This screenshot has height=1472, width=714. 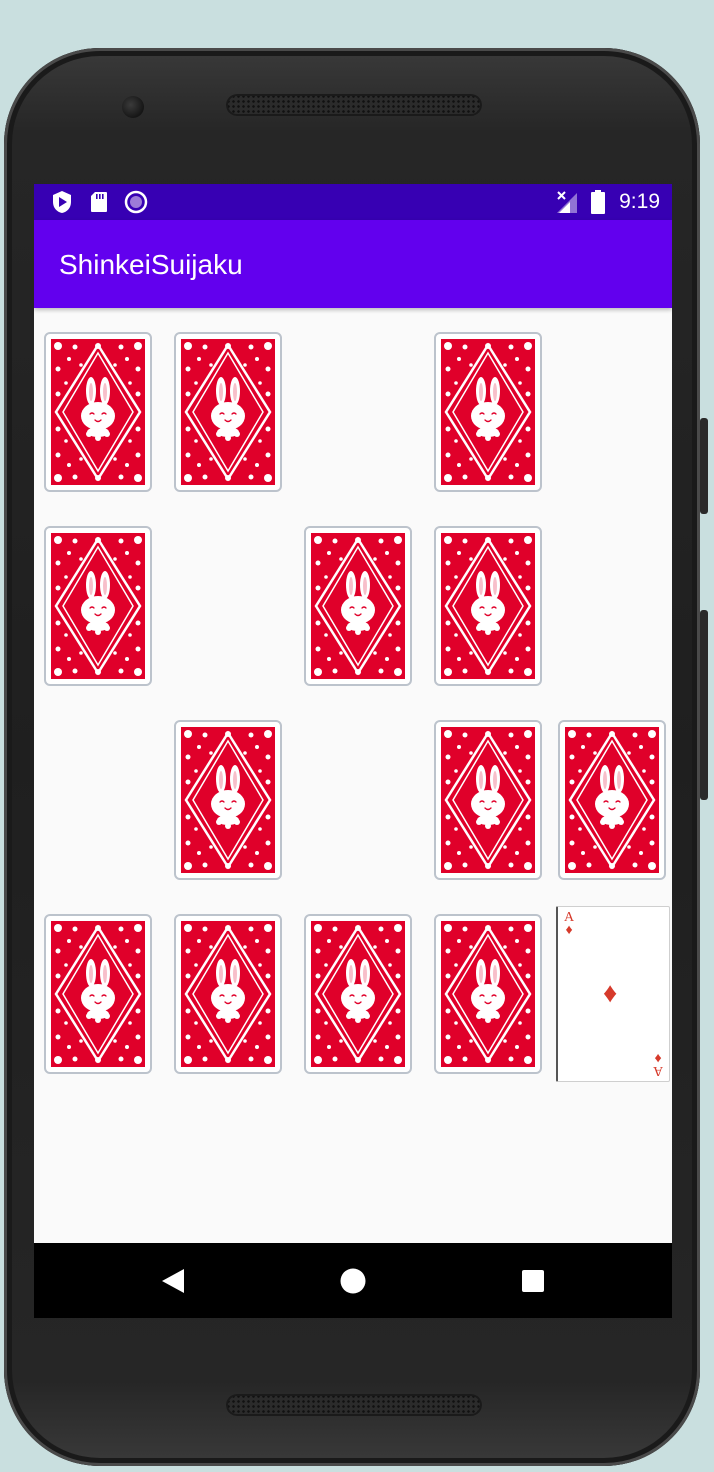 What do you see at coordinates (535, 1281) in the screenshot?
I see `recents-icon` at bounding box center [535, 1281].